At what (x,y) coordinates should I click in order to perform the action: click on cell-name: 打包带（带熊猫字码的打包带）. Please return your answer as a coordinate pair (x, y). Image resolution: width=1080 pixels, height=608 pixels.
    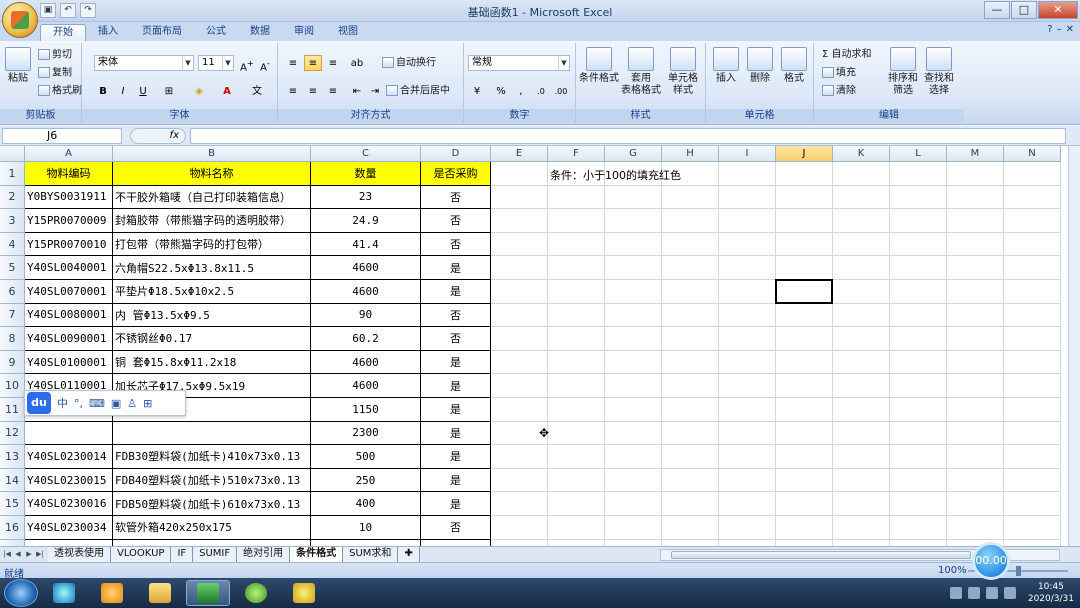
    Looking at the image, I should click on (212, 244).